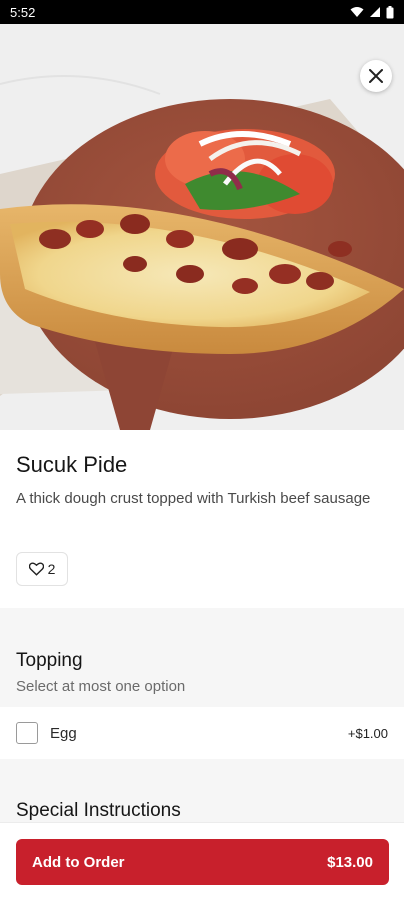  What do you see at coordinates (367, 733) in the screenshot?
I see `option-price: +$1.00` at bounding box center [367, 733].